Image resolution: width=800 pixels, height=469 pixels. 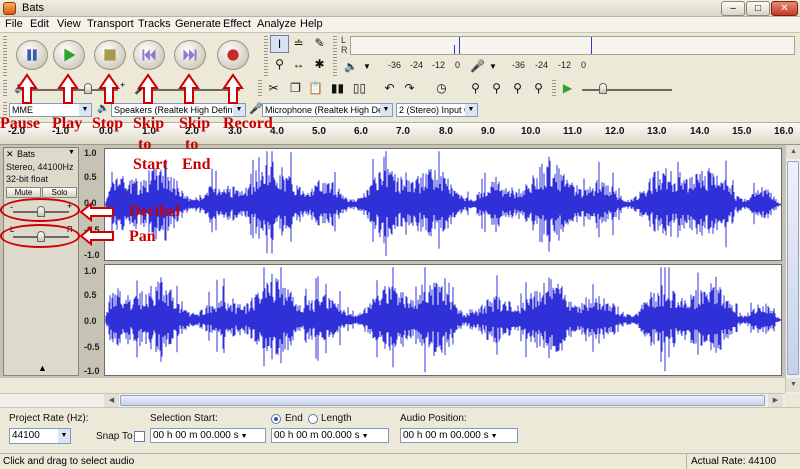 What do you see at coordinates (40, 210) in the screenshot?
I see `gain-slider-highlight` at bounding box center [40, 210].